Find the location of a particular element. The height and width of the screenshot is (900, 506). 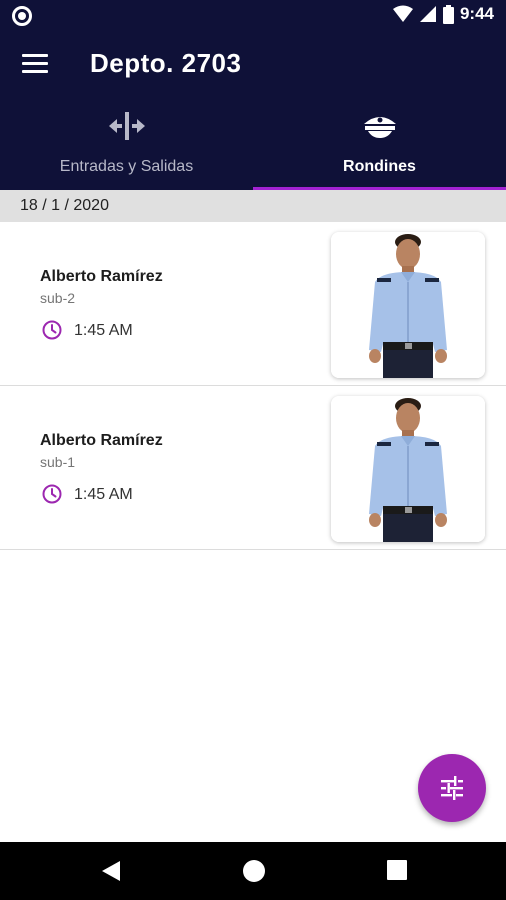

tab-label: Rondines is located at coordinates (379, 166).